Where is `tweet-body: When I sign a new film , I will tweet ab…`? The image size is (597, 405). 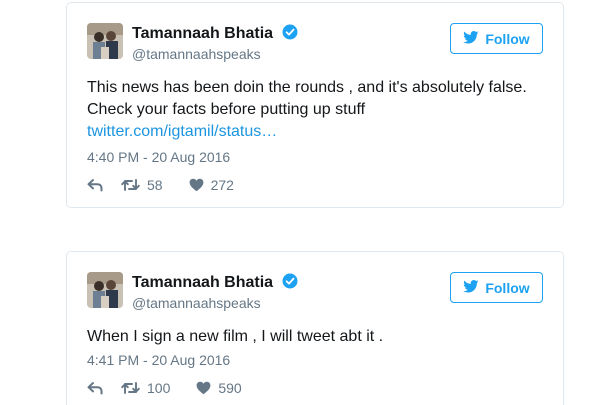
tweet-body: When I sign a new film , I will tweet ab… is located at coordinates (235, 336).